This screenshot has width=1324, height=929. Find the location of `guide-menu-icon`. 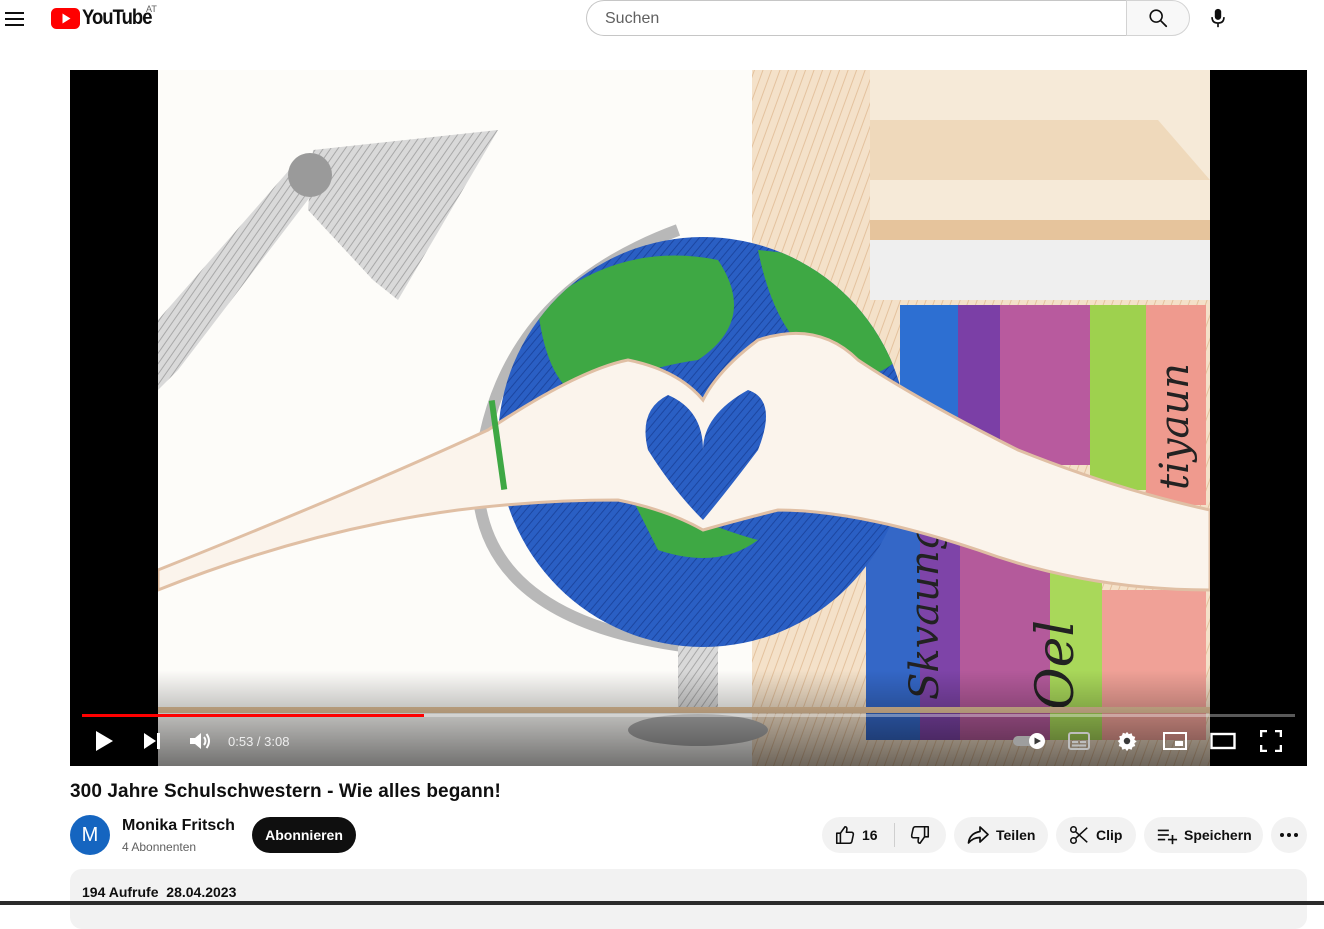

guide-menu-icon is located at coordinates (15, 19).